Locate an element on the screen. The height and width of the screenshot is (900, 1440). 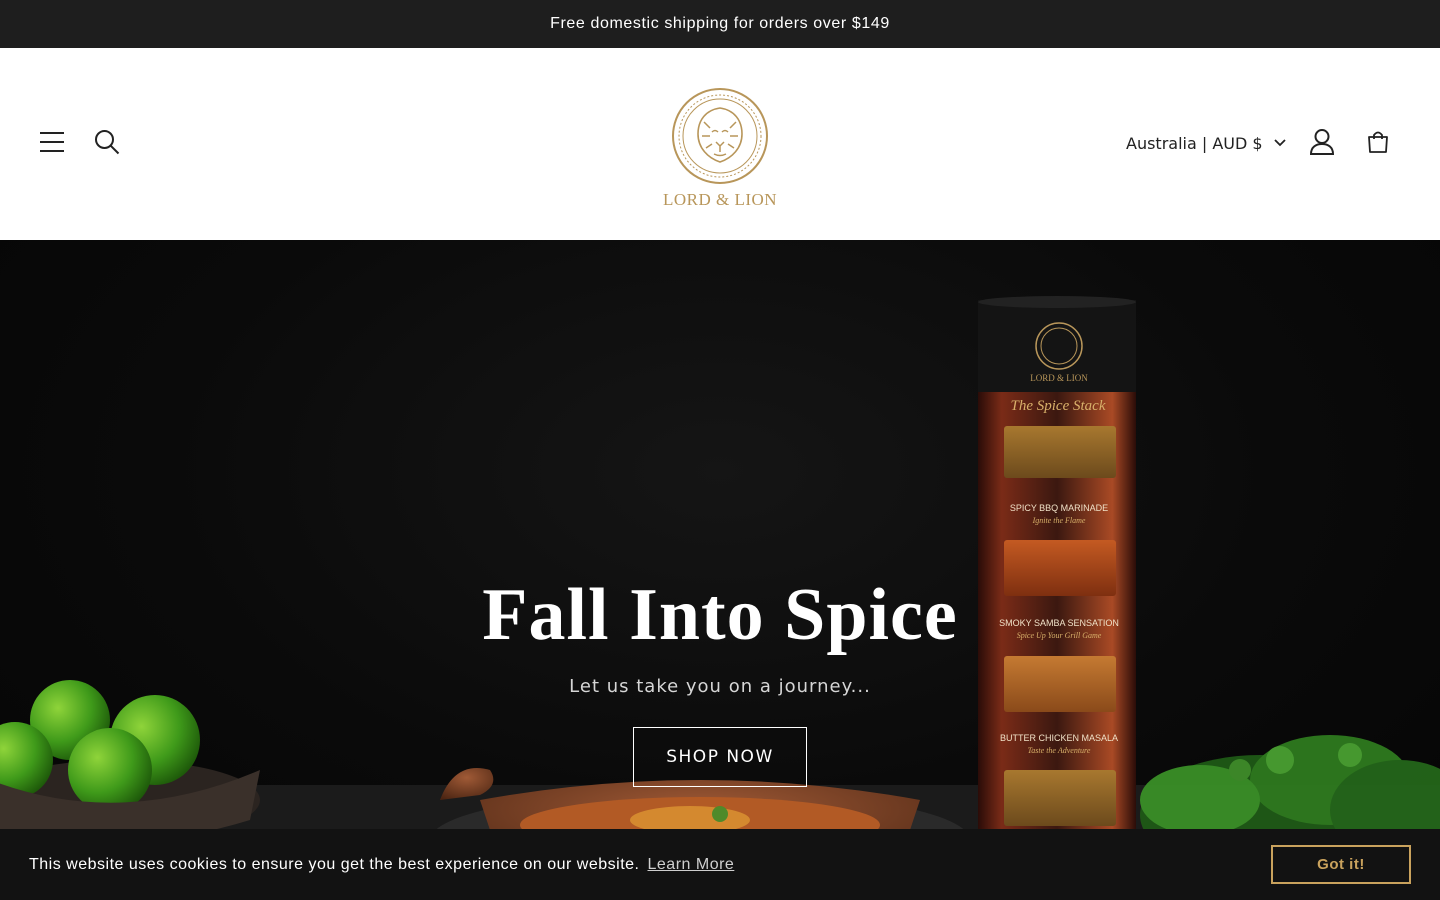
search-button is located at coordinates (107, 142).